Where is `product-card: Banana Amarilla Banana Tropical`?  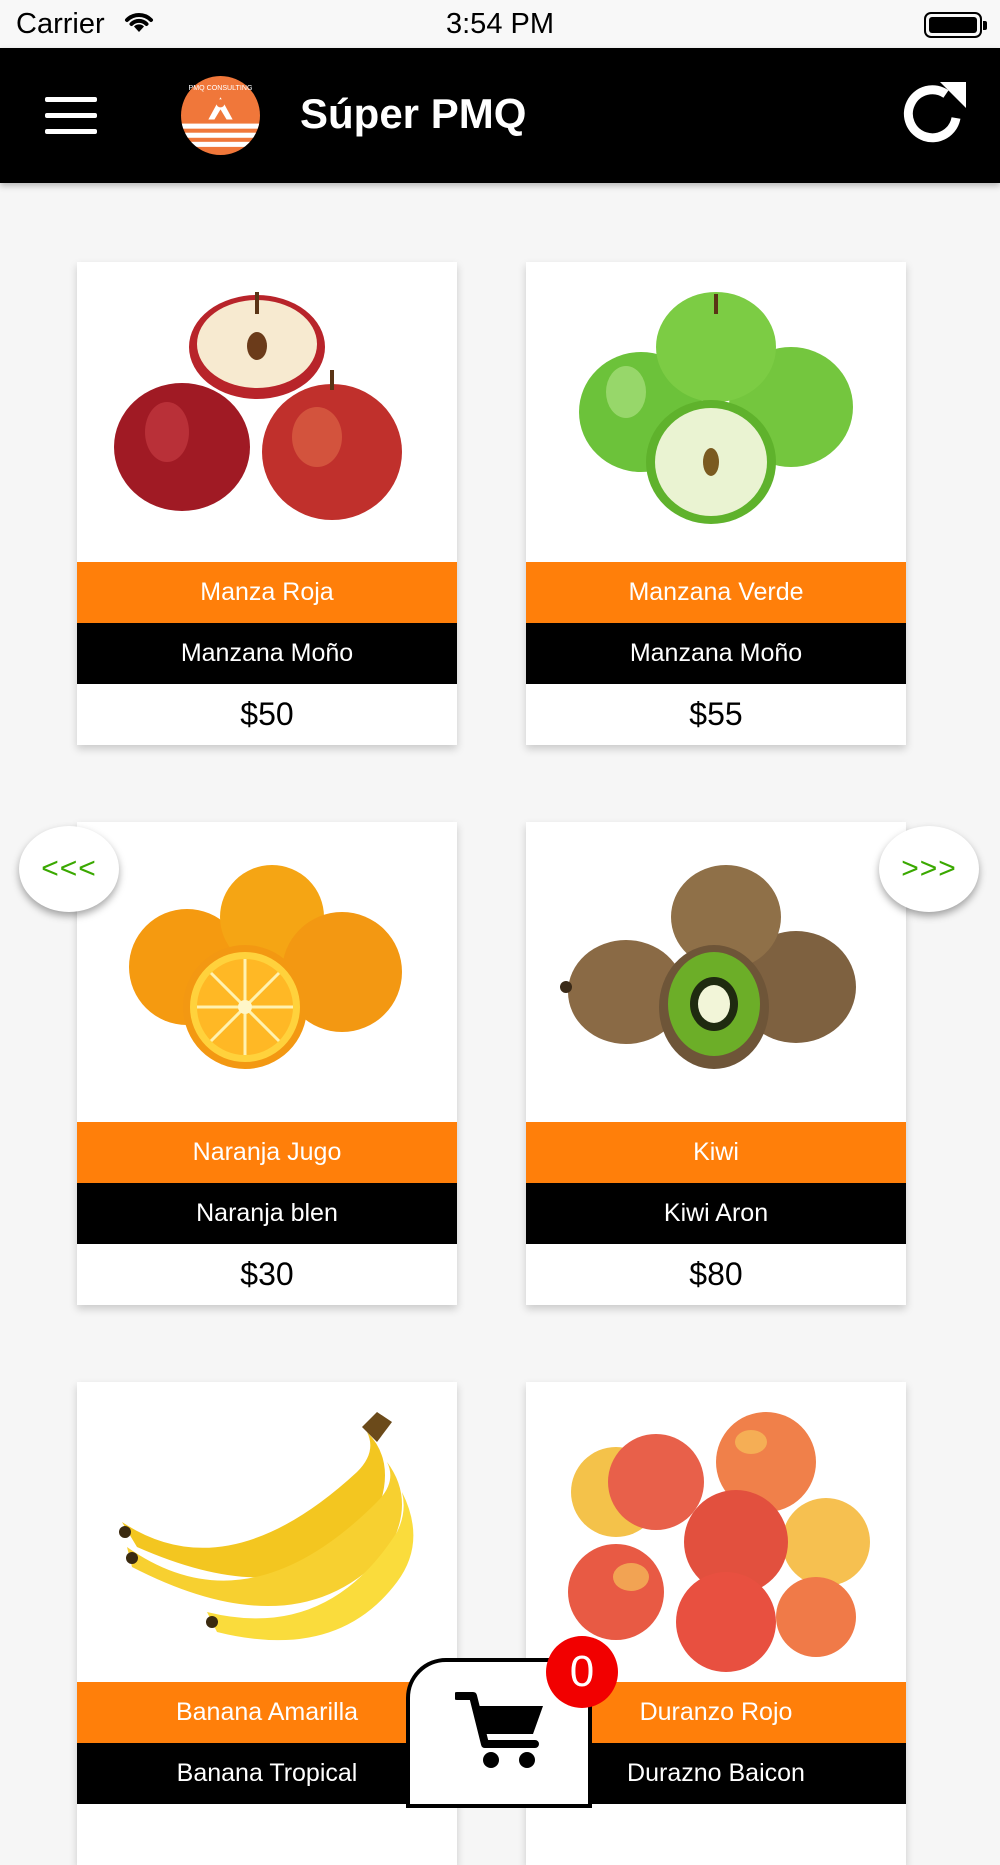 product-card: Banana Amarilla Banana Tropical is located at coordinates (267, 1623).